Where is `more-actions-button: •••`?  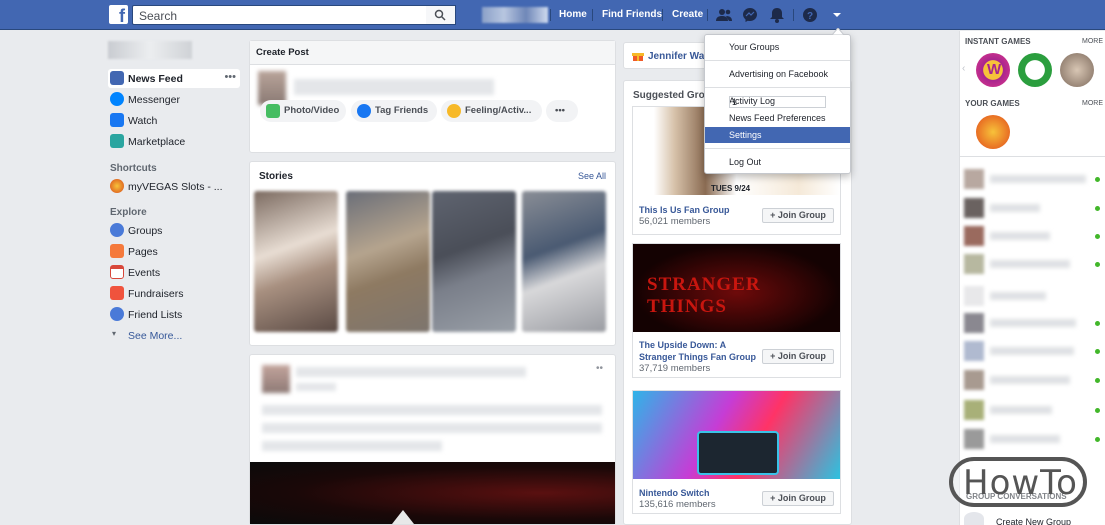
more-actions-button: ••• is located at coordinates (562, 111).